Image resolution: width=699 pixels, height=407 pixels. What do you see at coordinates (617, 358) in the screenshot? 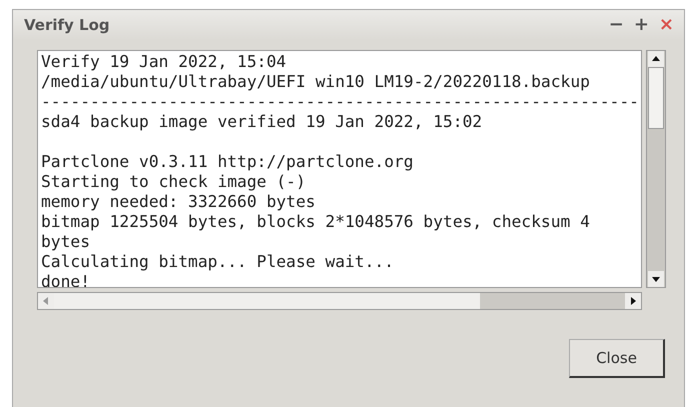
I see `close-button: Close` at bounding box center [617, 358].